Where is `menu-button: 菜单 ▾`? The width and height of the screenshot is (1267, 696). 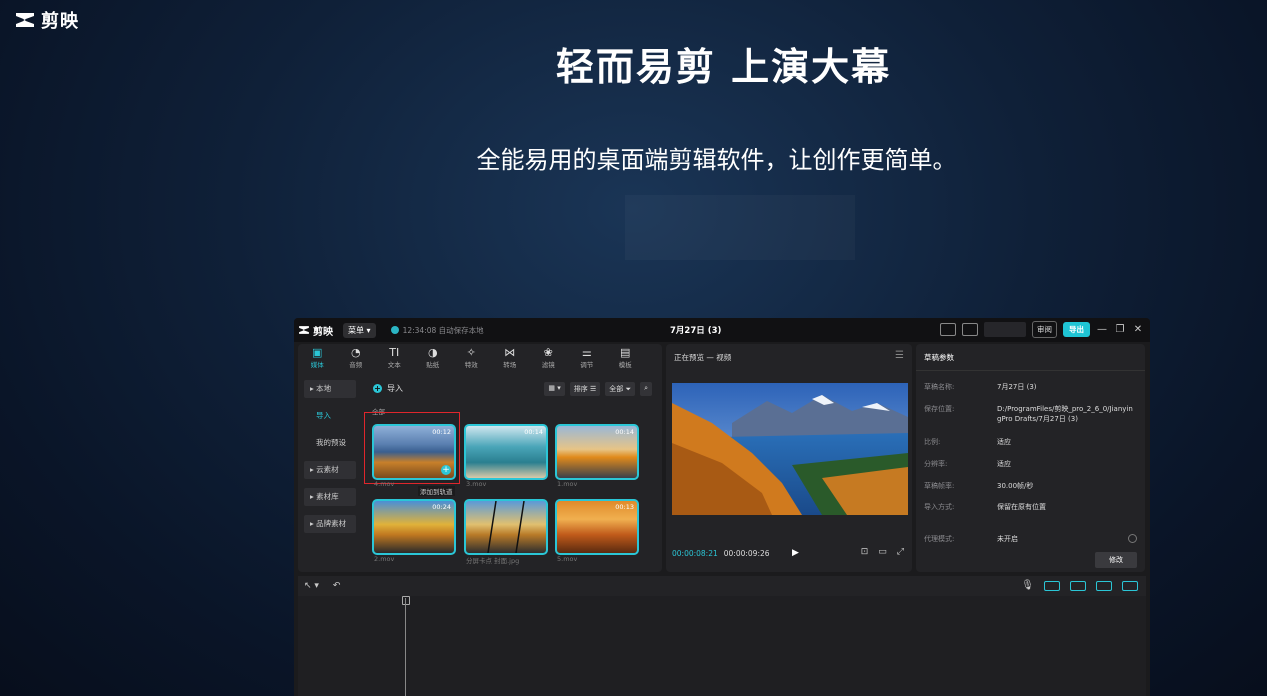
menu-button: 菜单 ▾ is located at coordinates (359, 330).